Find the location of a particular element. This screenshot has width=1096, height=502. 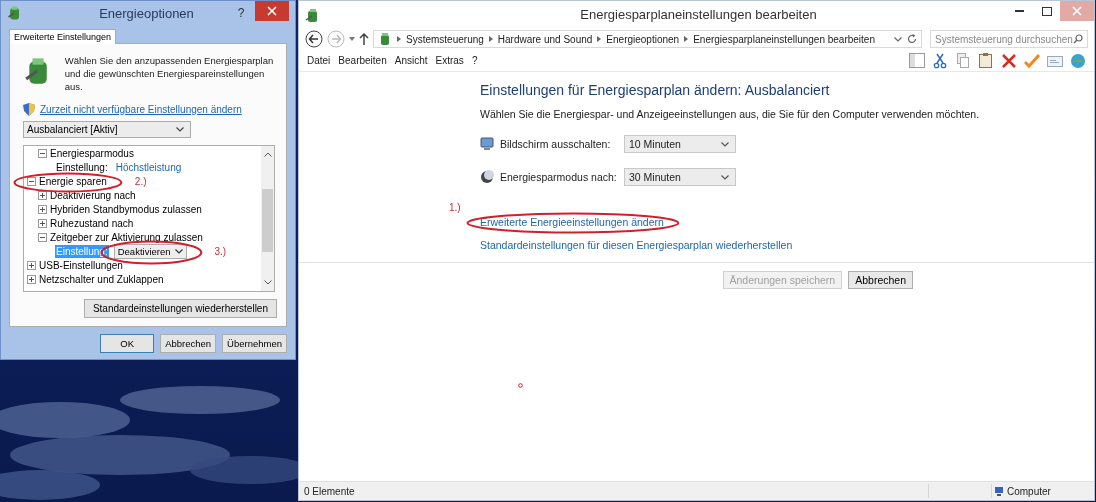

annotation-label: 1.) is located at coordinates (455, 207).